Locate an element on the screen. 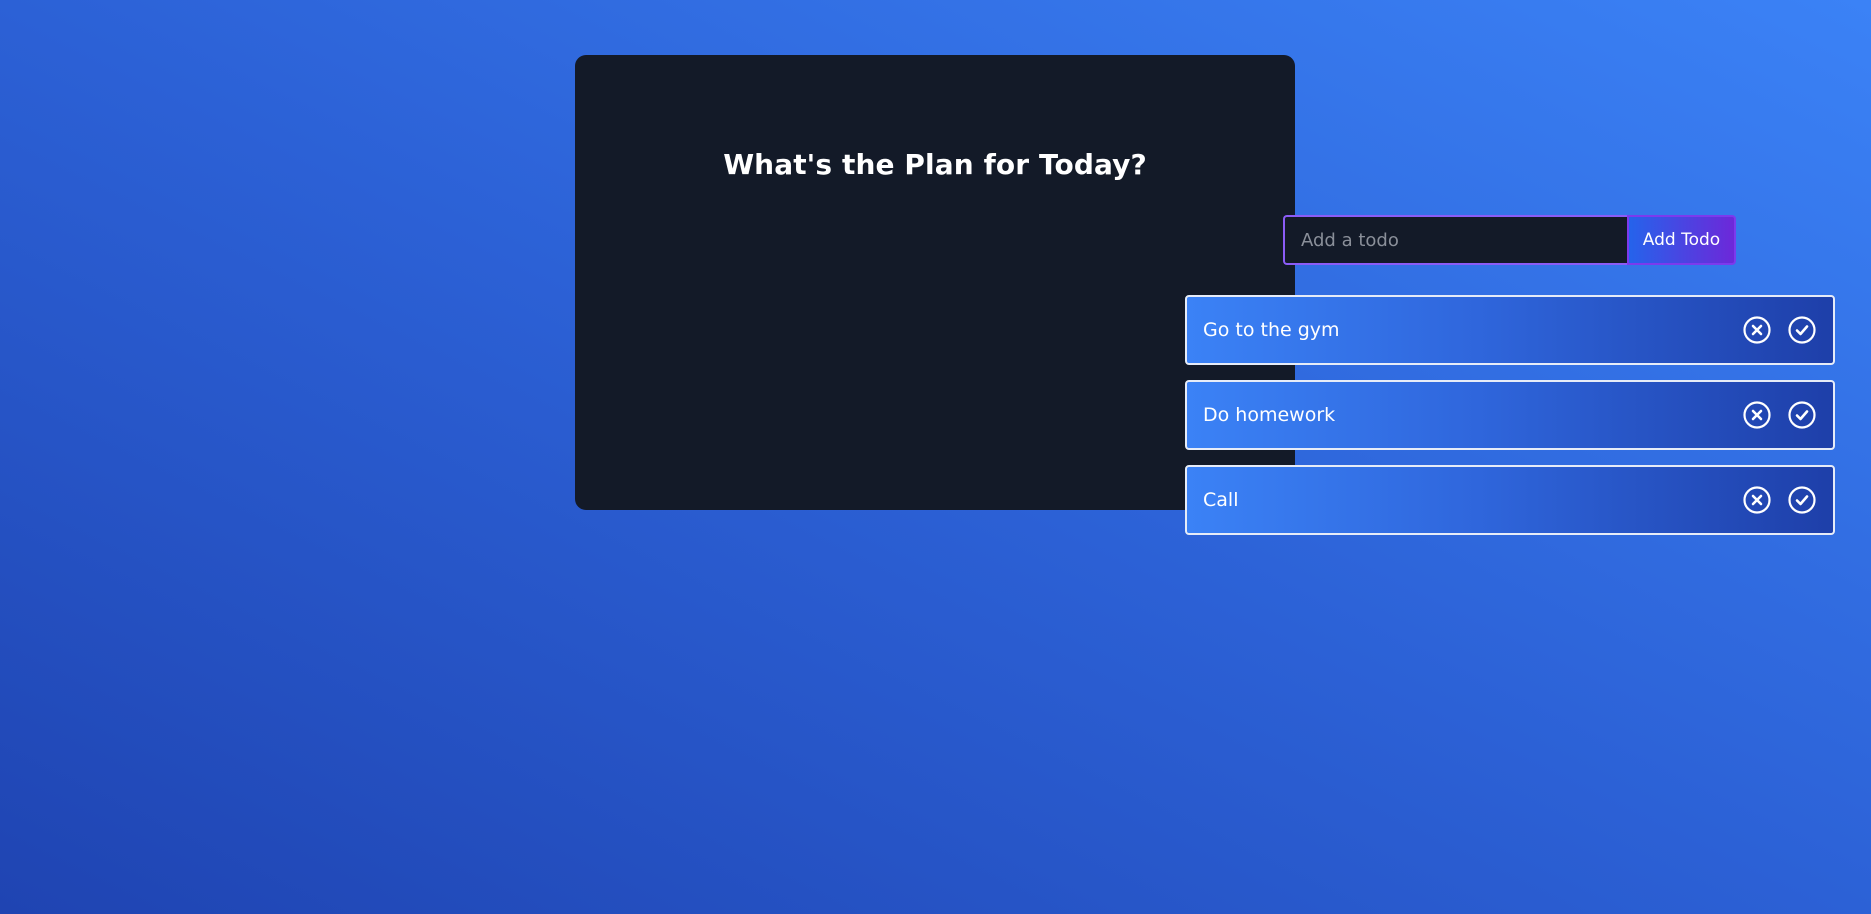  todo-item: Do homework is located at coordinates (1510, 415).